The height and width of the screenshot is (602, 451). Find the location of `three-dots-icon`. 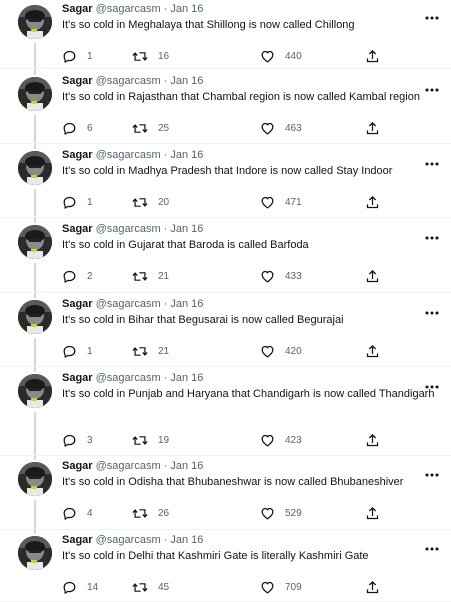

three-dots-icon is located at coordinates (432, 472).